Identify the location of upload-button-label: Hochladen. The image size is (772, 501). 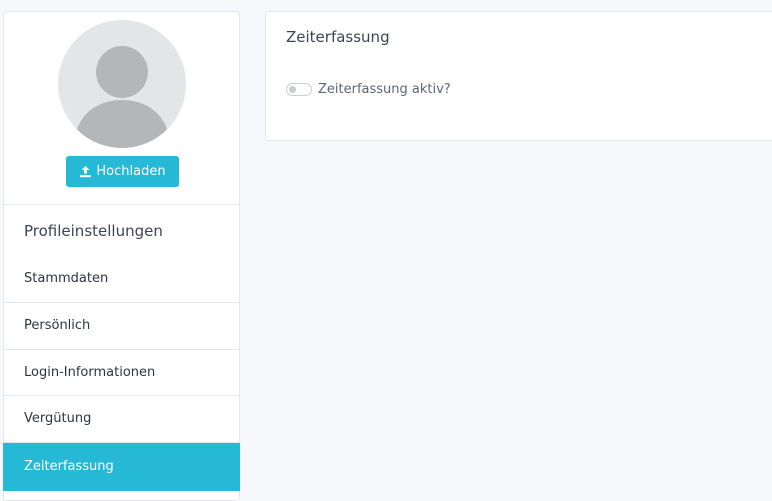
(131, 171).